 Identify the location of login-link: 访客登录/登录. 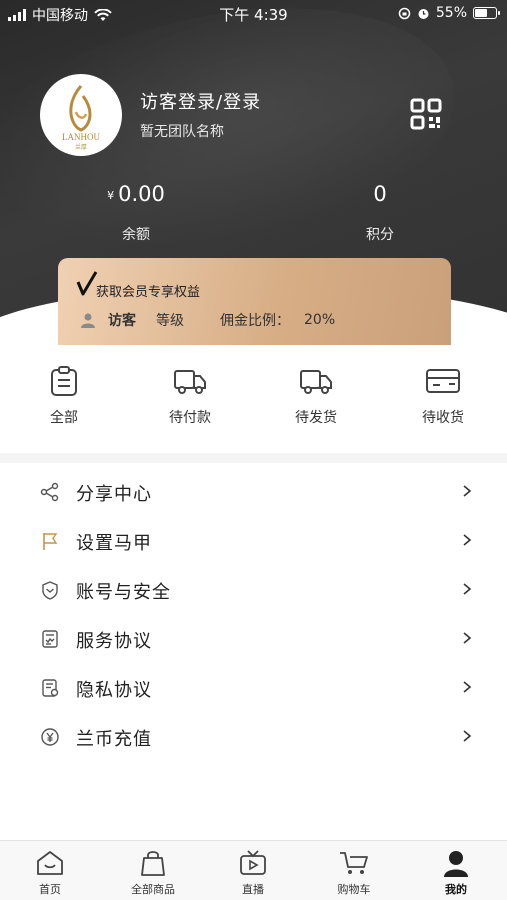
(200, 101).